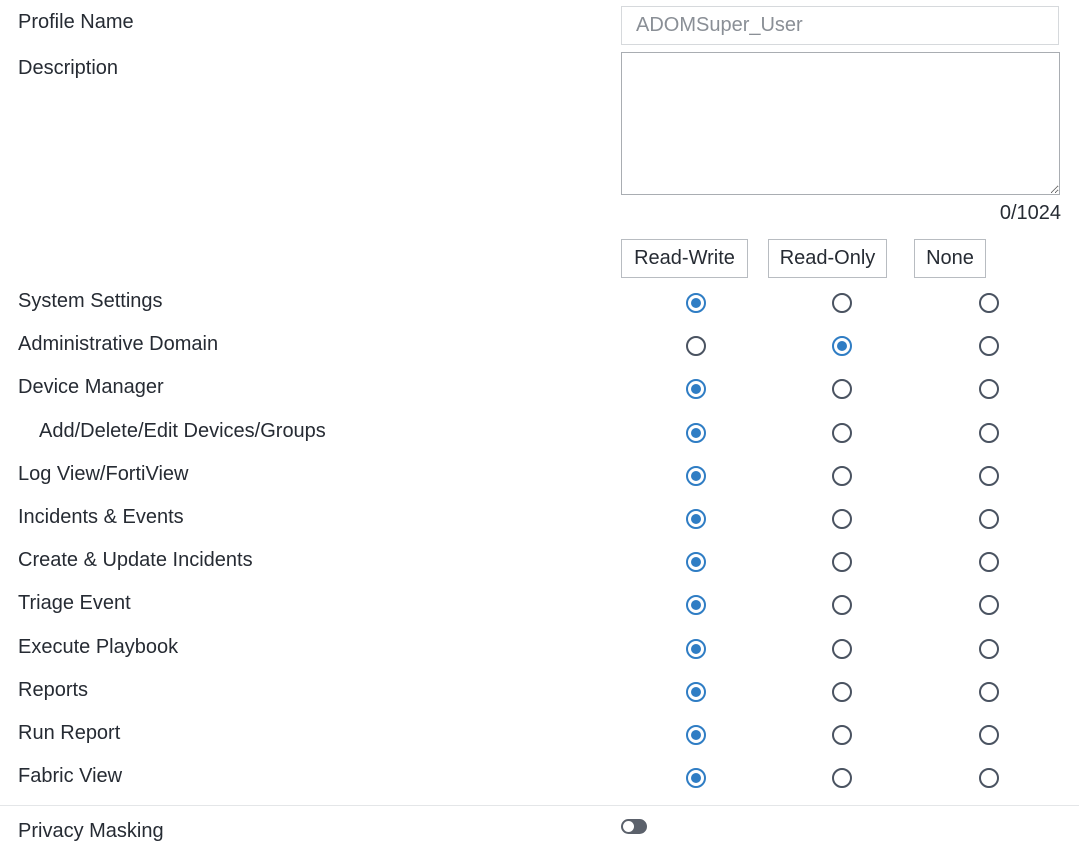 The image size is (1079, 863). What do you see at coordinates (684, 258) in the screenshot?
I see `column-header-read-write: Read-Write` at bounding box center [684, 258].